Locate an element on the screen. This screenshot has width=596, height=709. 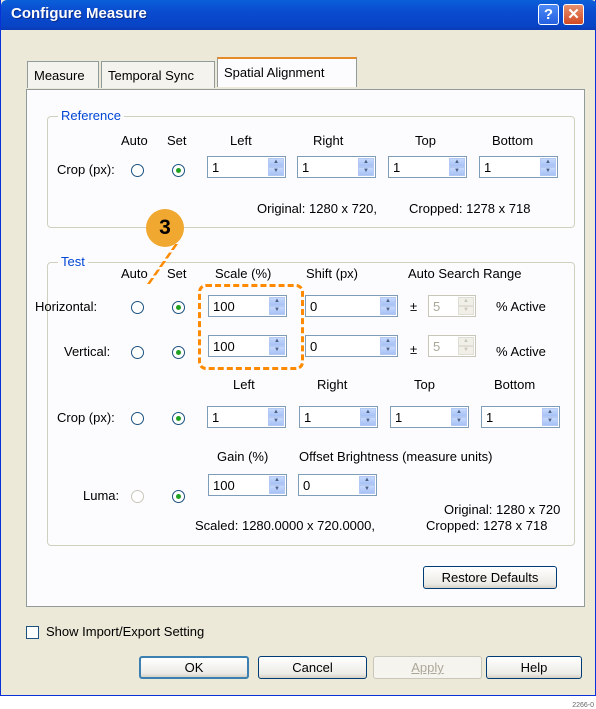
test-gain-stepper: 100 ▲ ▼ is located at coordinates (247, 485).